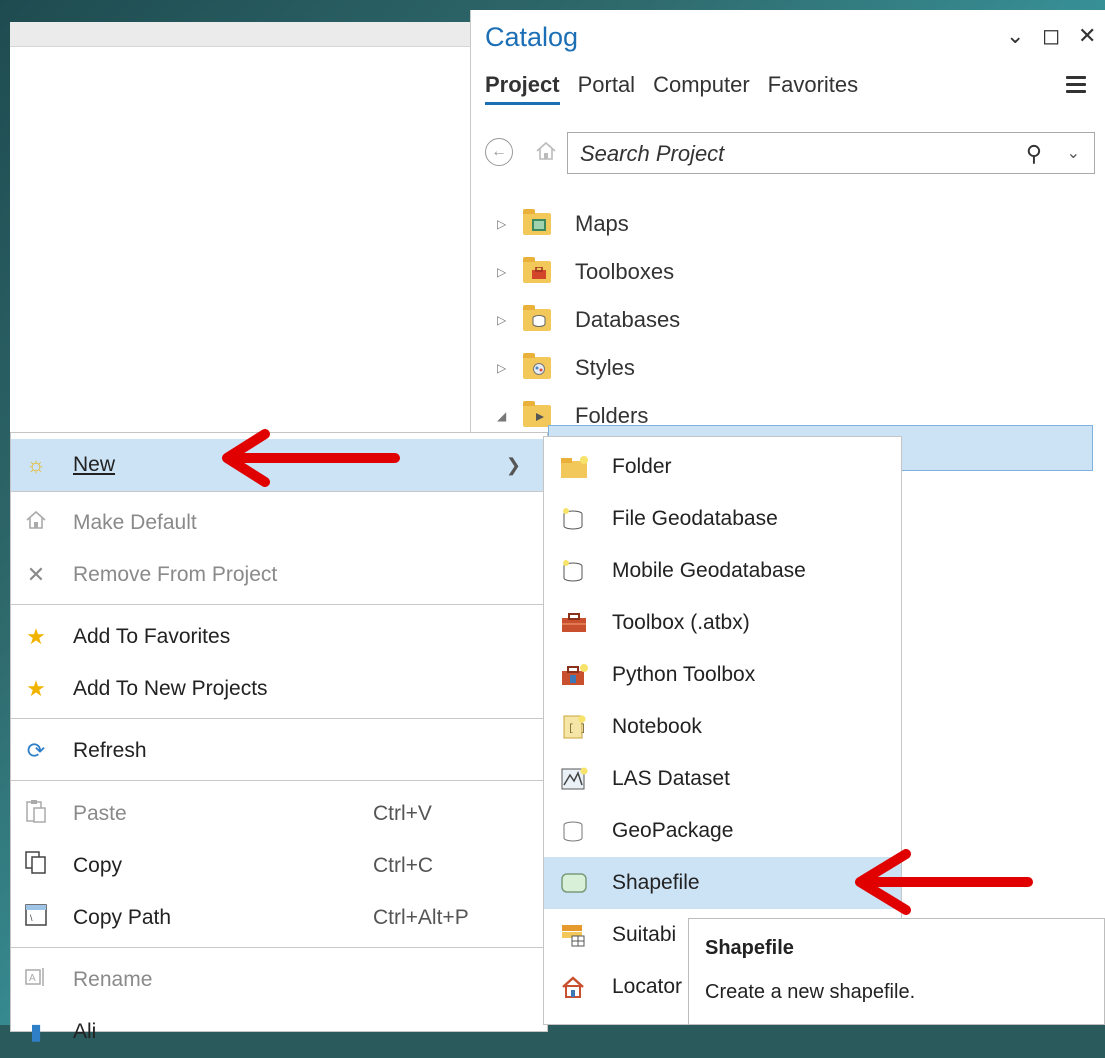  I want to click on tree-item-toolboxes: ▷ Toolboxes, so click(588, 272).